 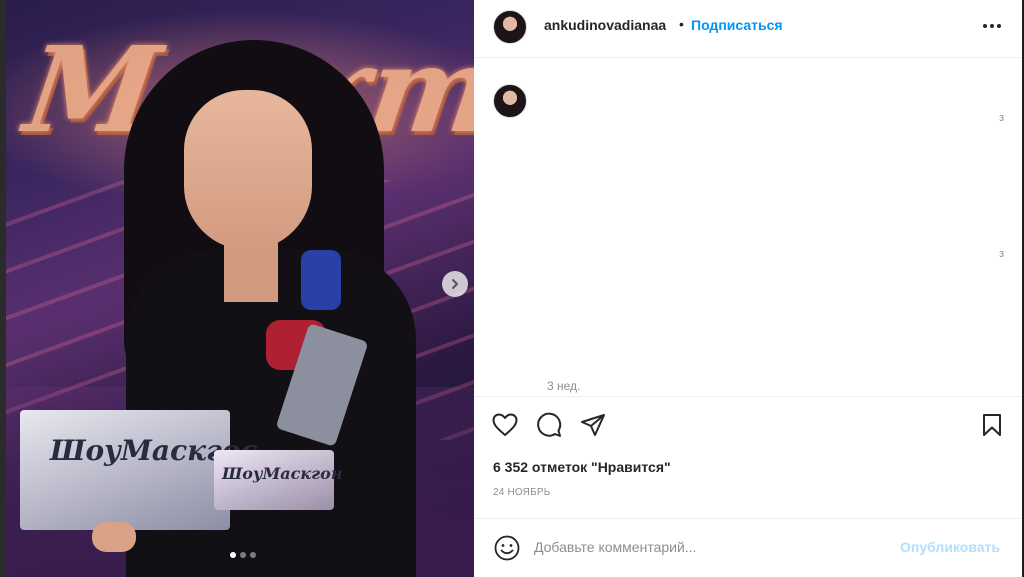 What do you see at coordinates (282, 473) in the screenshot?
I see `trophy-small-label: ШоуМаскгон` at bounding box center [282, 473].